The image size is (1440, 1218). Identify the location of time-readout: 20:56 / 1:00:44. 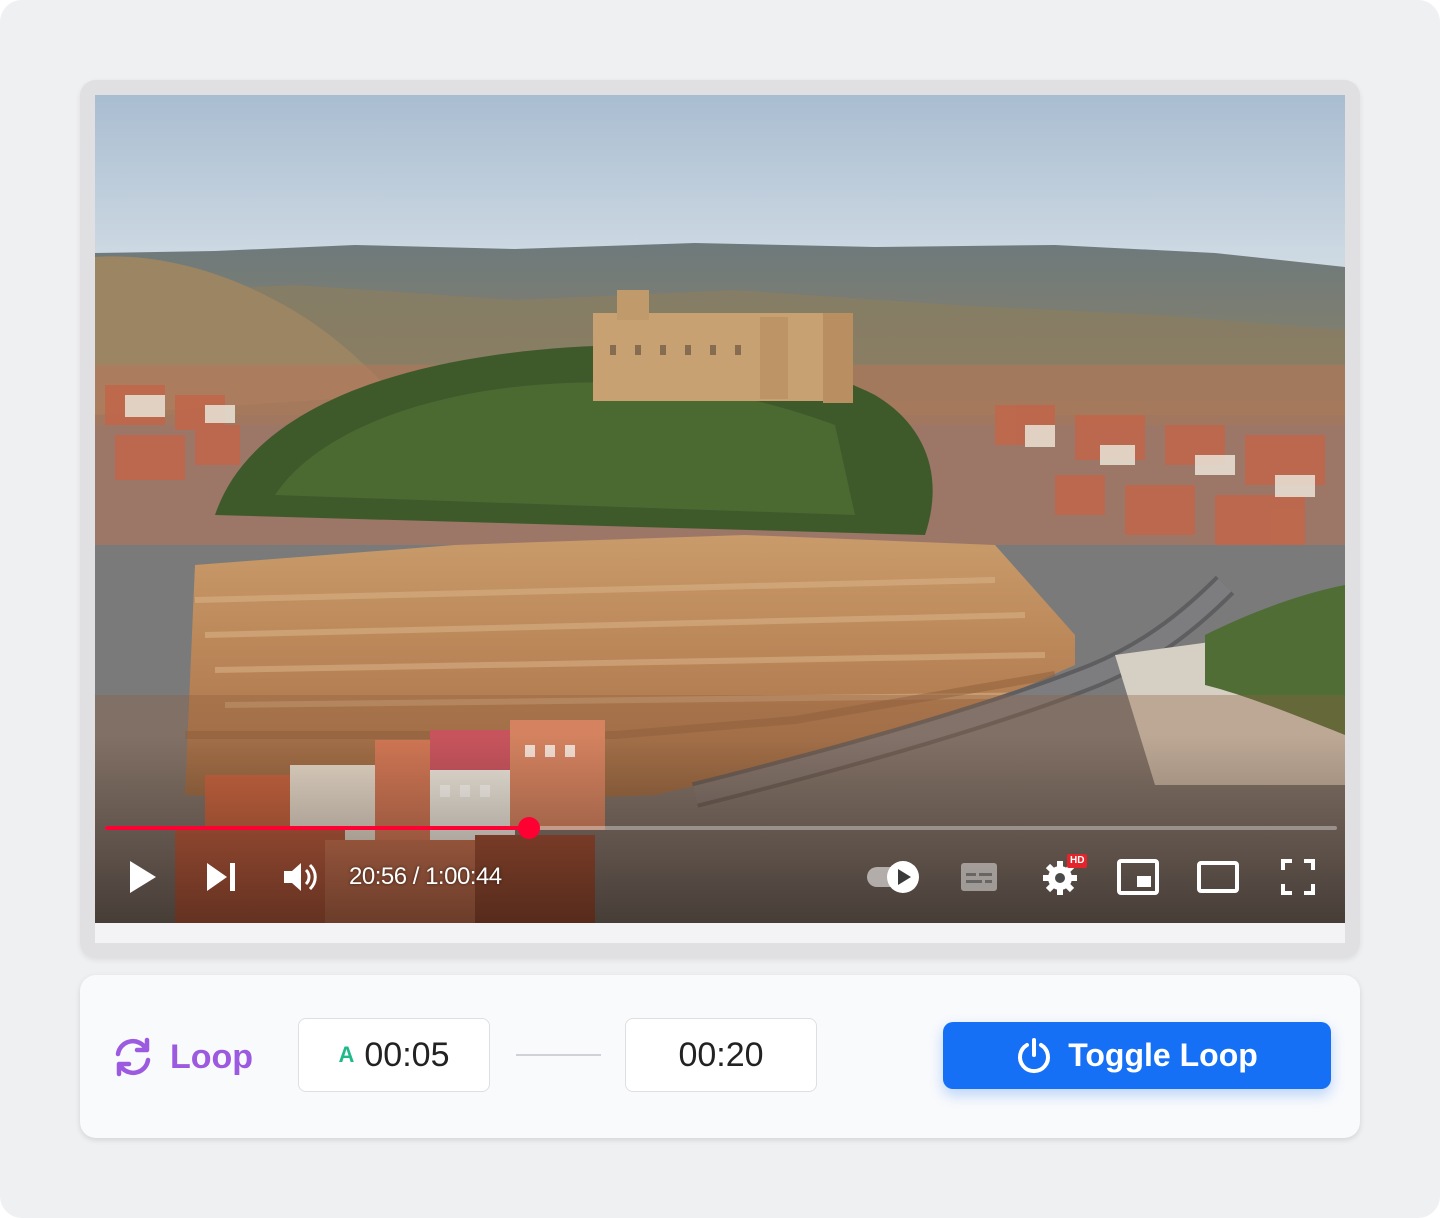
(425, 877).